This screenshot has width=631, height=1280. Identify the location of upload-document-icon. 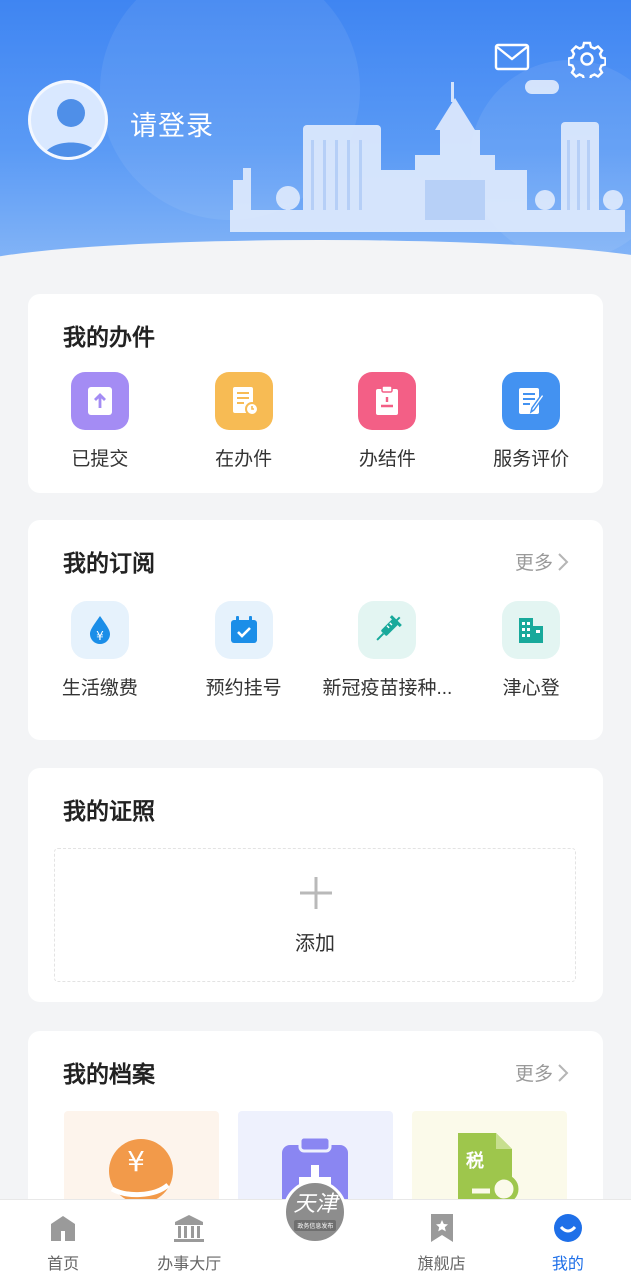
(99, 401).